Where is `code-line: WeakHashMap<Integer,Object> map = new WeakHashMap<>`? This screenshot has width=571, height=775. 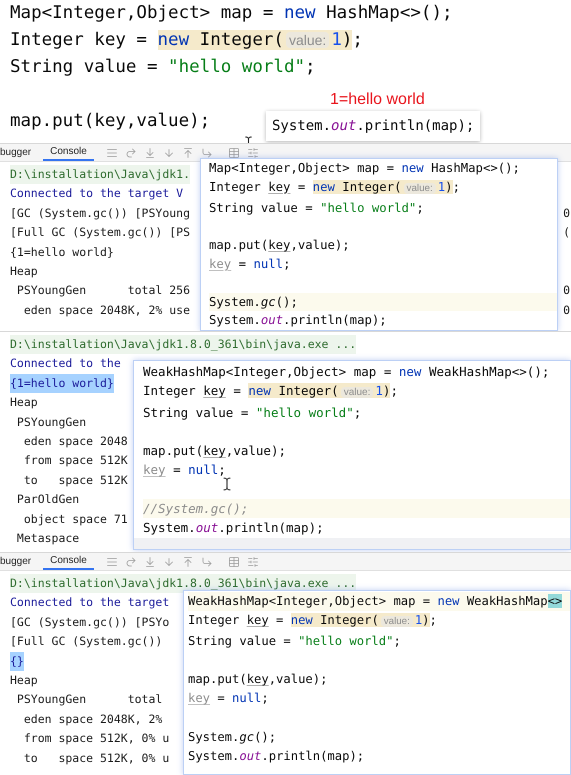
code-line: WeakHashMap<Integer,Object> map = new WeakHashMap<> is located at coordinates (375, 601).